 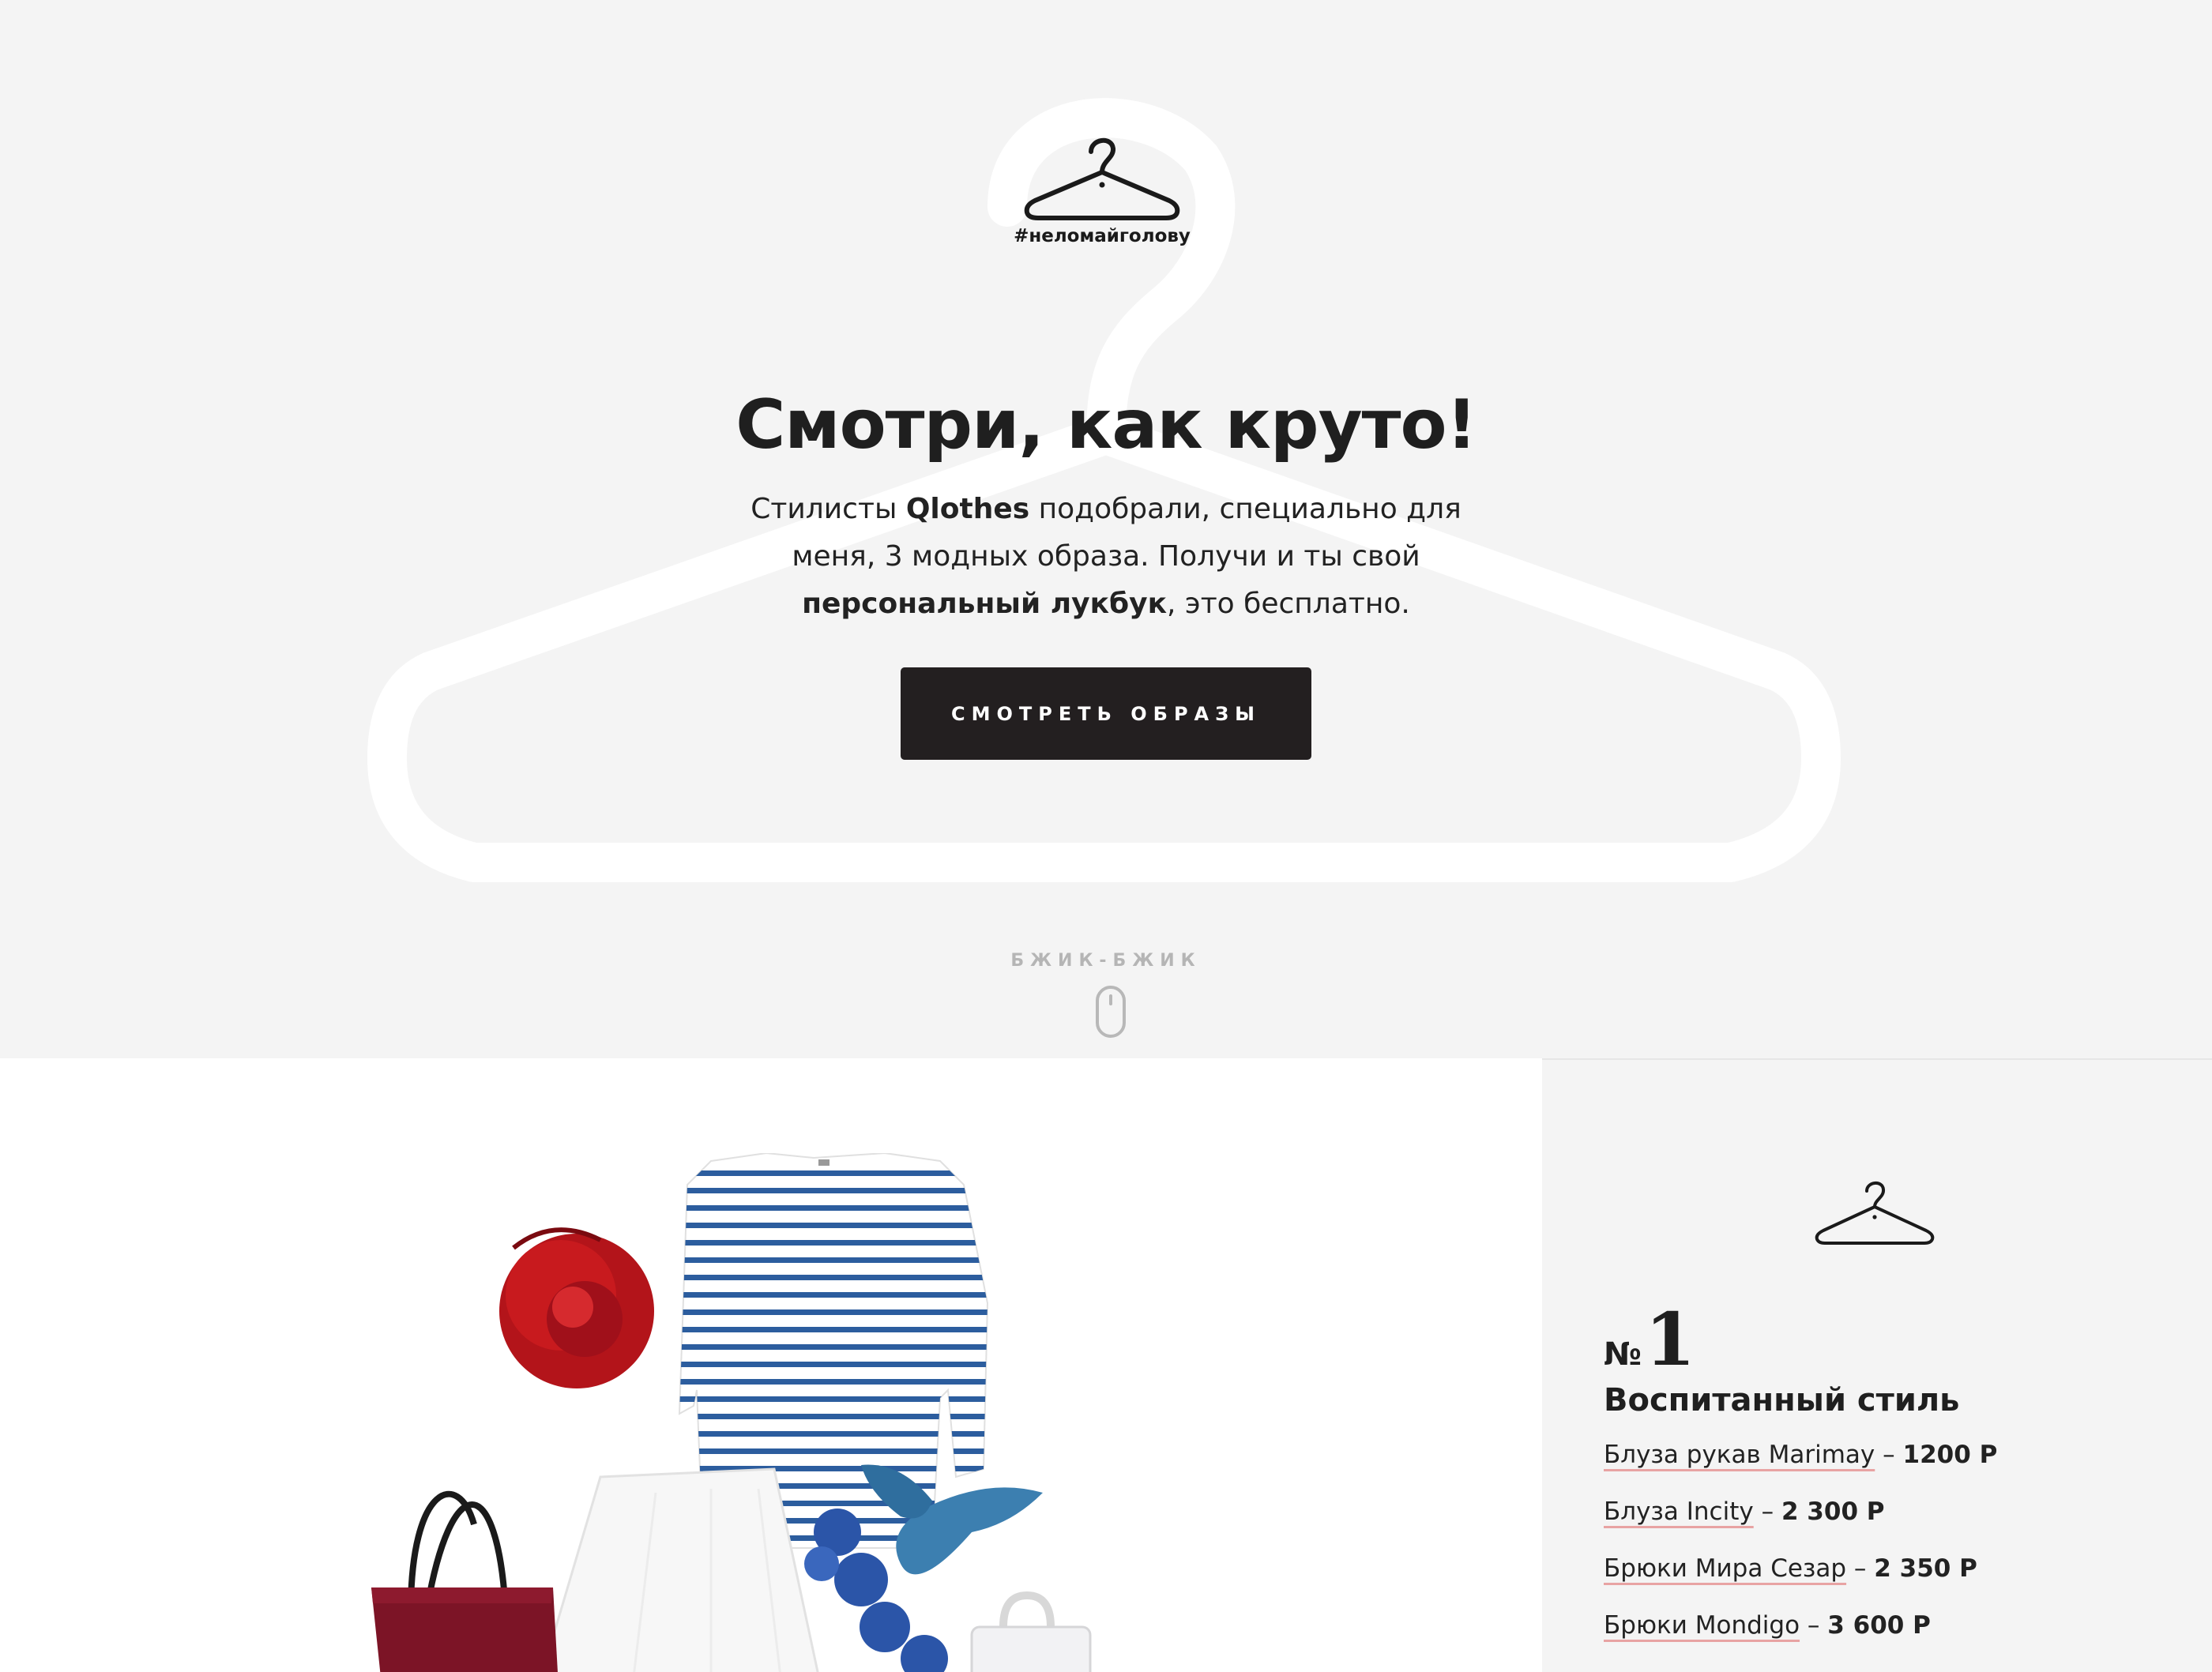 What do you see at coordinates (1106, 424) in the screenshot?
I see `page-title: Смотри, как круто!` at bounding box center [1106, 424].